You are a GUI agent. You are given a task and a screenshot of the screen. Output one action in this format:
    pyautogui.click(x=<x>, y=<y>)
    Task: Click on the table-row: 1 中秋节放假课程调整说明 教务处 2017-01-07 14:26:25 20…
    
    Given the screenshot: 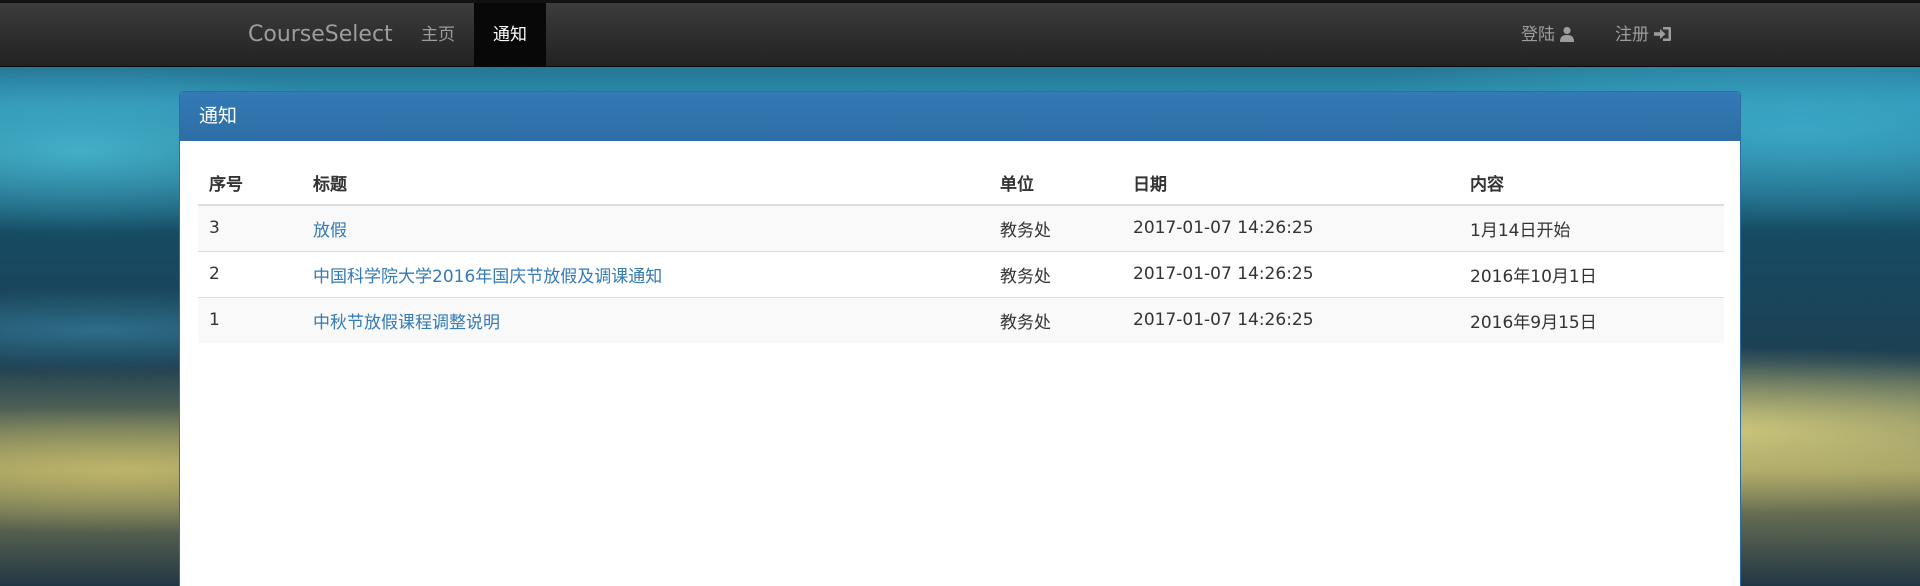 What is the action you would take?
    pyautogui.click(x=961, y=319)
    